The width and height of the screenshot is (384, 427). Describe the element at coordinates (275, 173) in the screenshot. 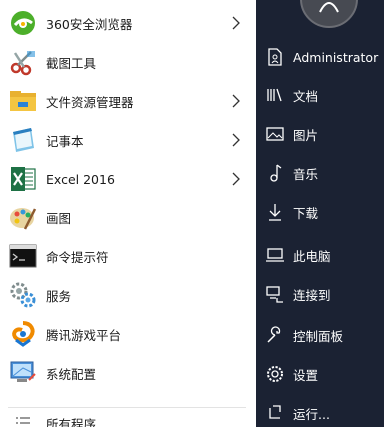

I see `music-icon` at that location.